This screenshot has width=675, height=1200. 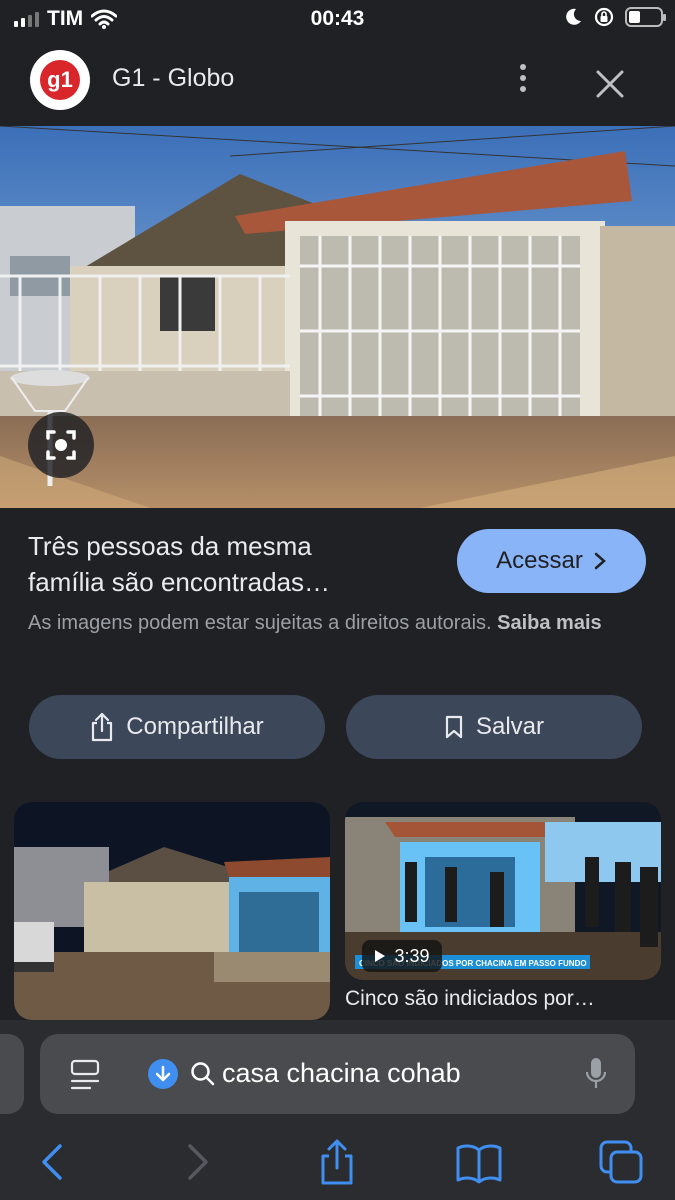 What do you see at coordinates (604, 17) in the screenshot?
I see `rotation-lock-icon` at bounding box center [604, 17].